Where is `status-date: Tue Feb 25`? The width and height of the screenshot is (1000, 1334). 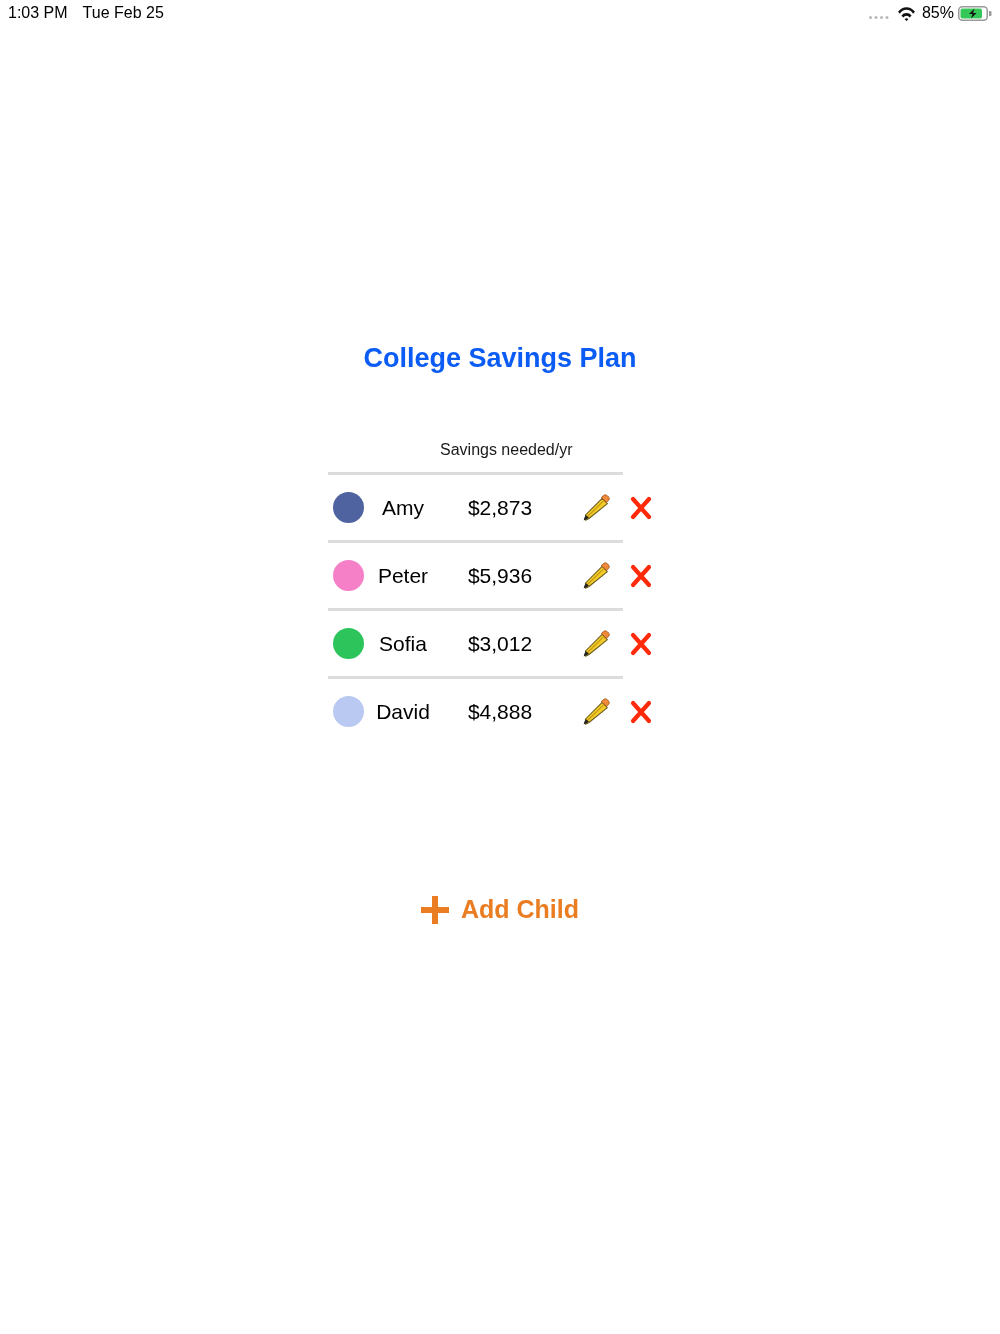 status-date: Tue Feb 25 is located at coordinates (123, 13).